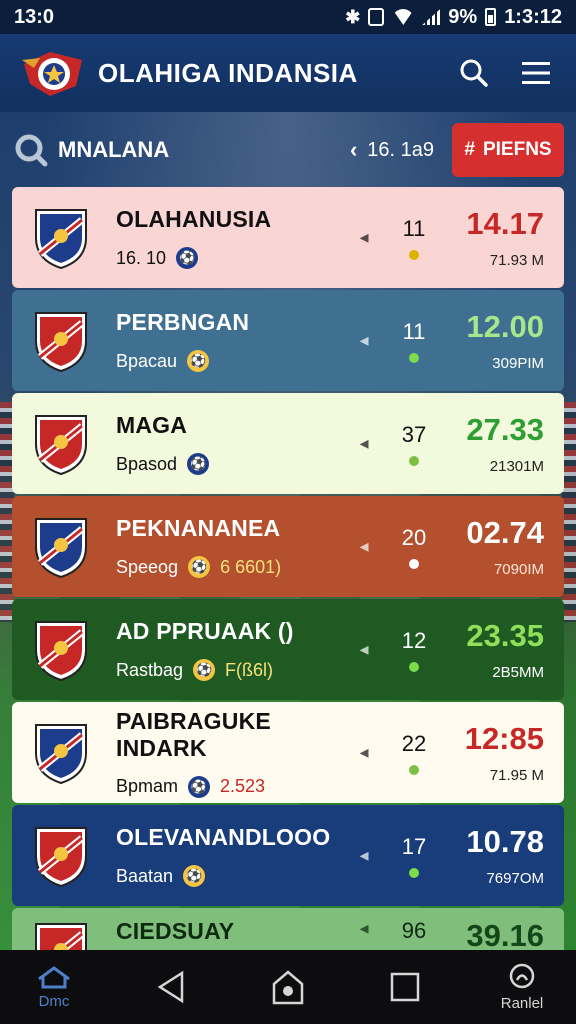  What do you see at coordinates (147, 566) in the screenshot?
I see `team-subtitle: Speeog` at bounding box center [147, 566].